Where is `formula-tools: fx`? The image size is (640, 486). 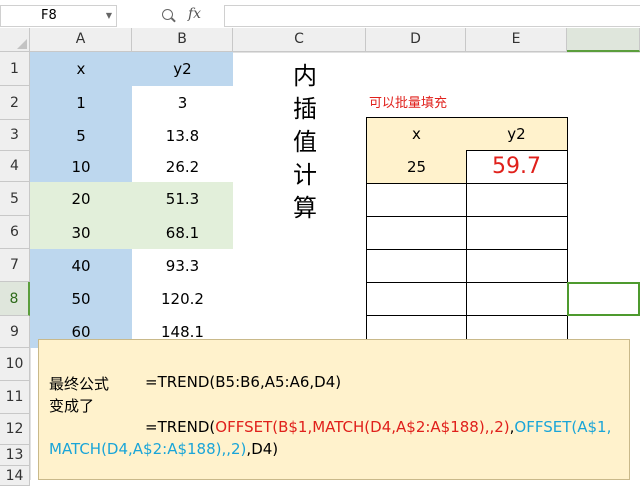 formula-tools: fx is located at coordinates (173, 16).